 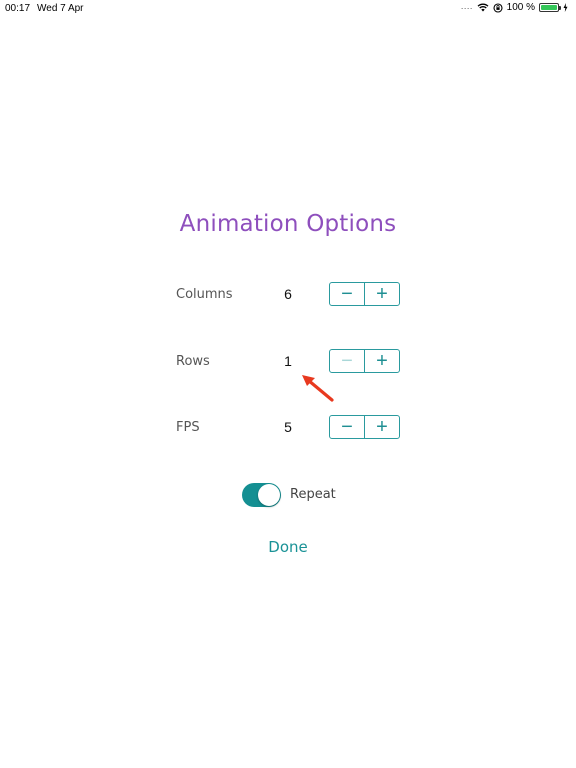 What do you see at coordinates (269, 495) in the screenshot?
I see `toggle-knob` at bounding box center [269, 495].